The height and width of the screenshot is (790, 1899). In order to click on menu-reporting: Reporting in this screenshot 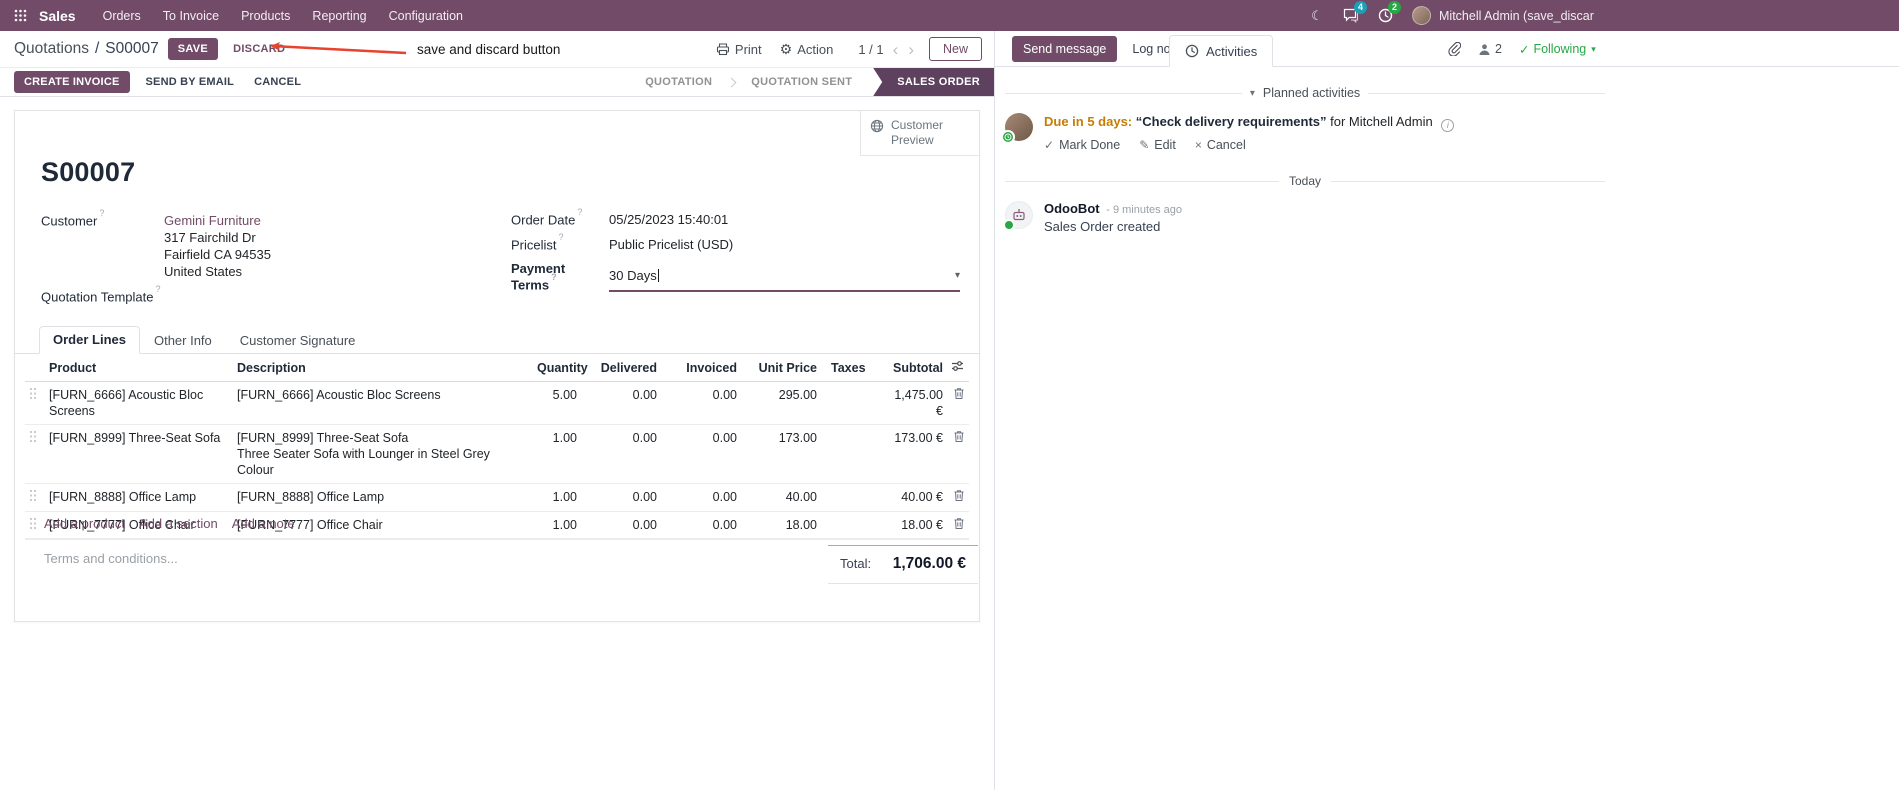, I will do `click(339, 15)`.